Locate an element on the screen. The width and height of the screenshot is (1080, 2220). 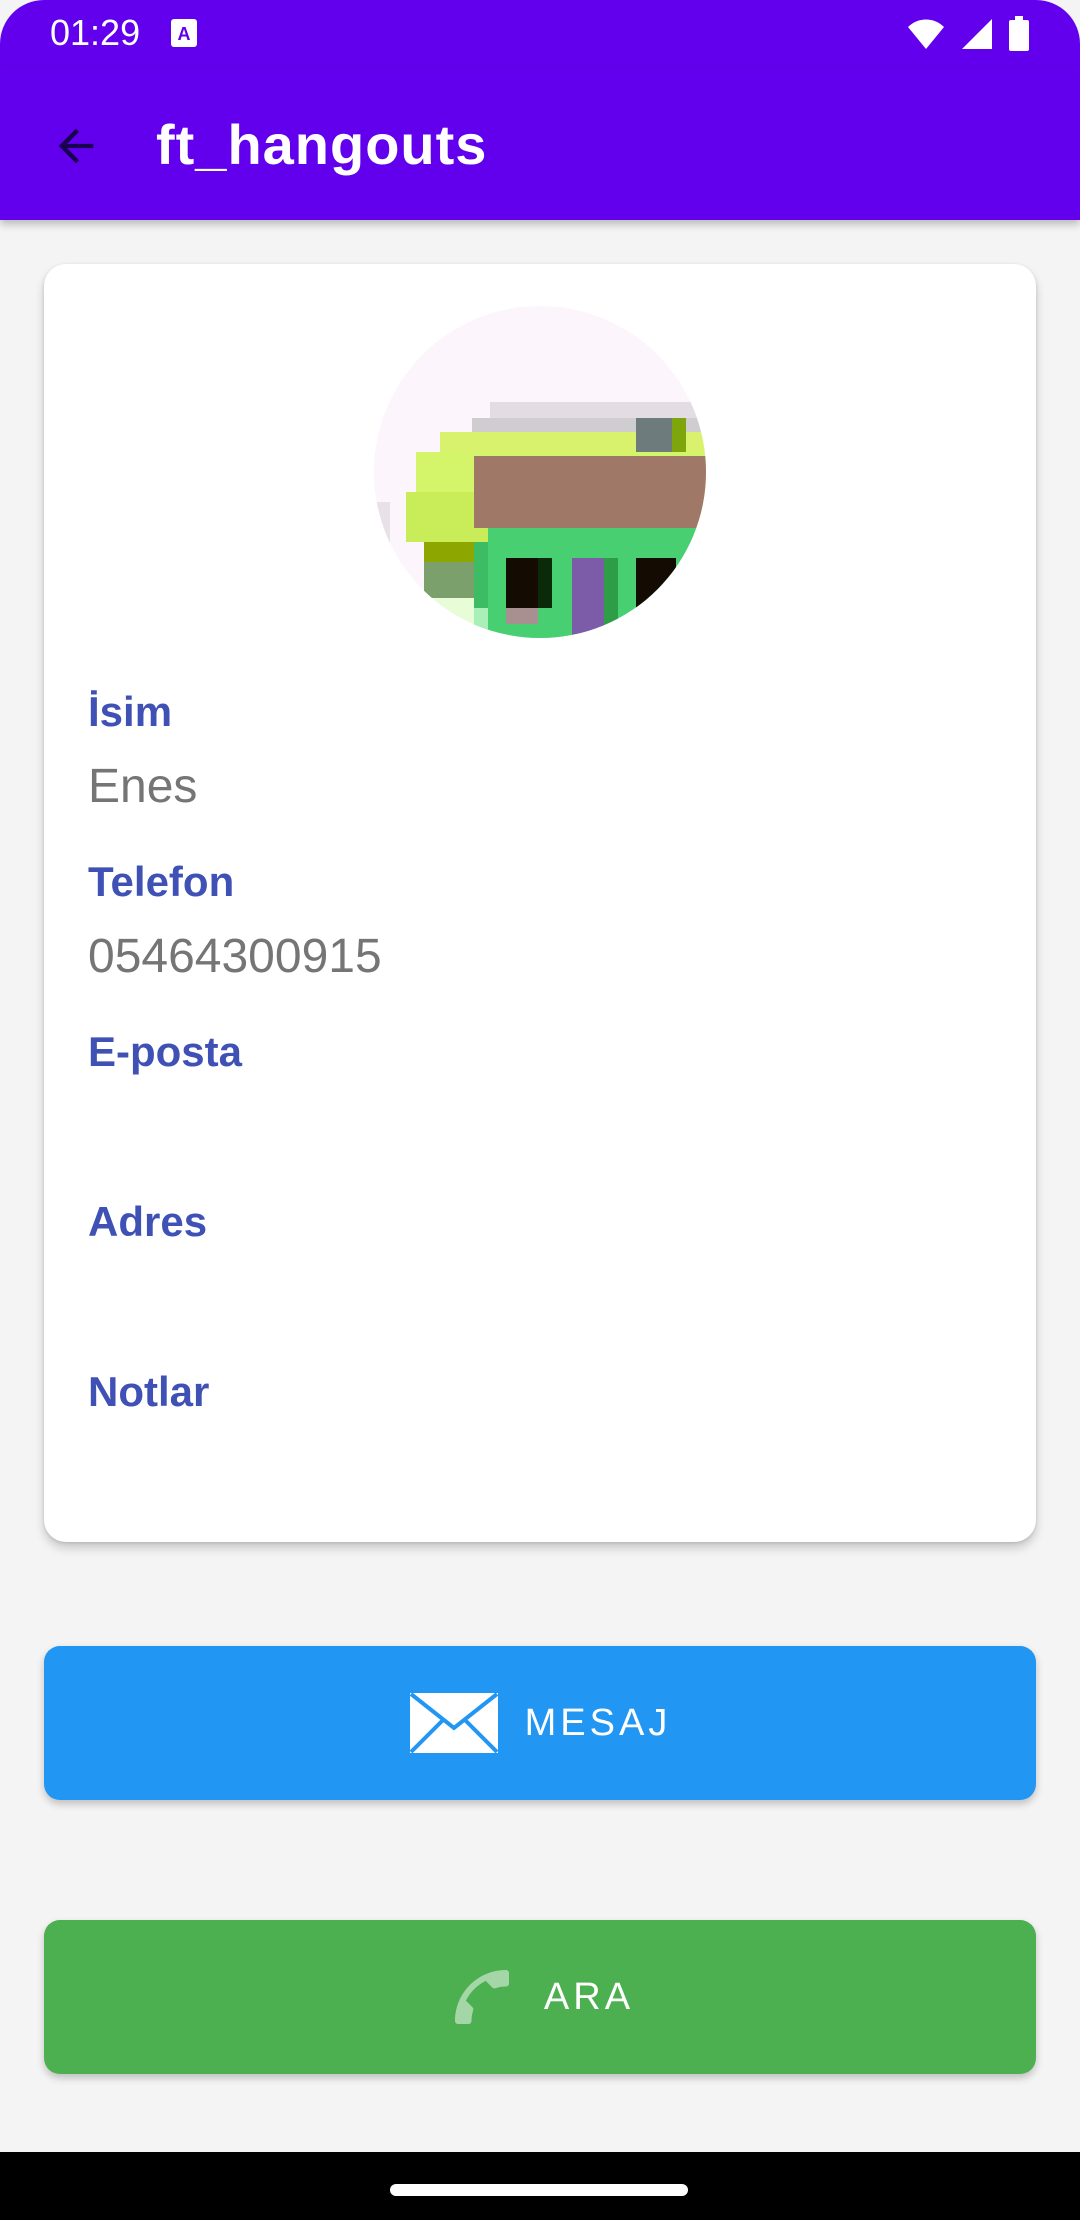
app-title: ft_hangouts is located at coordinates (322, 144).